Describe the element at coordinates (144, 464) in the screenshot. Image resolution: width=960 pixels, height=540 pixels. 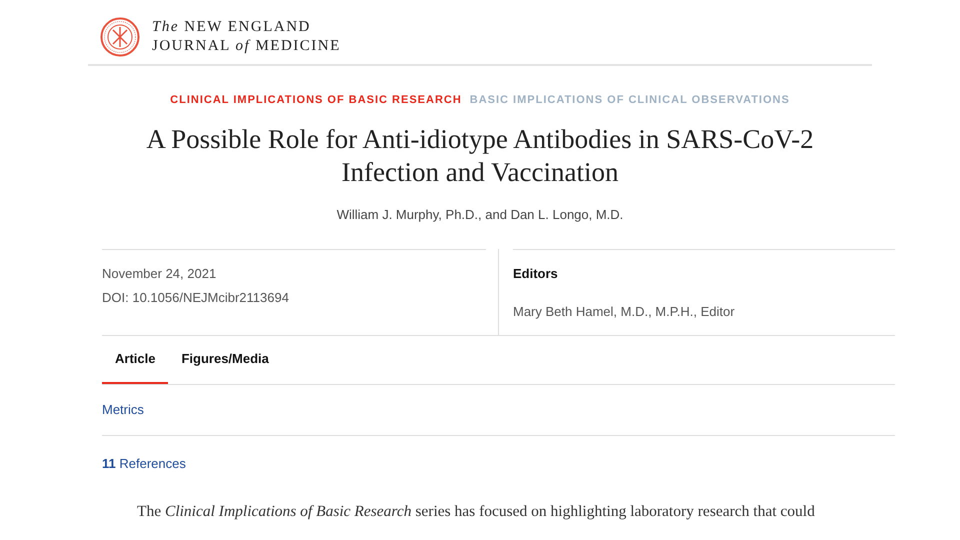
I see `references-link: 11 References` at that location.